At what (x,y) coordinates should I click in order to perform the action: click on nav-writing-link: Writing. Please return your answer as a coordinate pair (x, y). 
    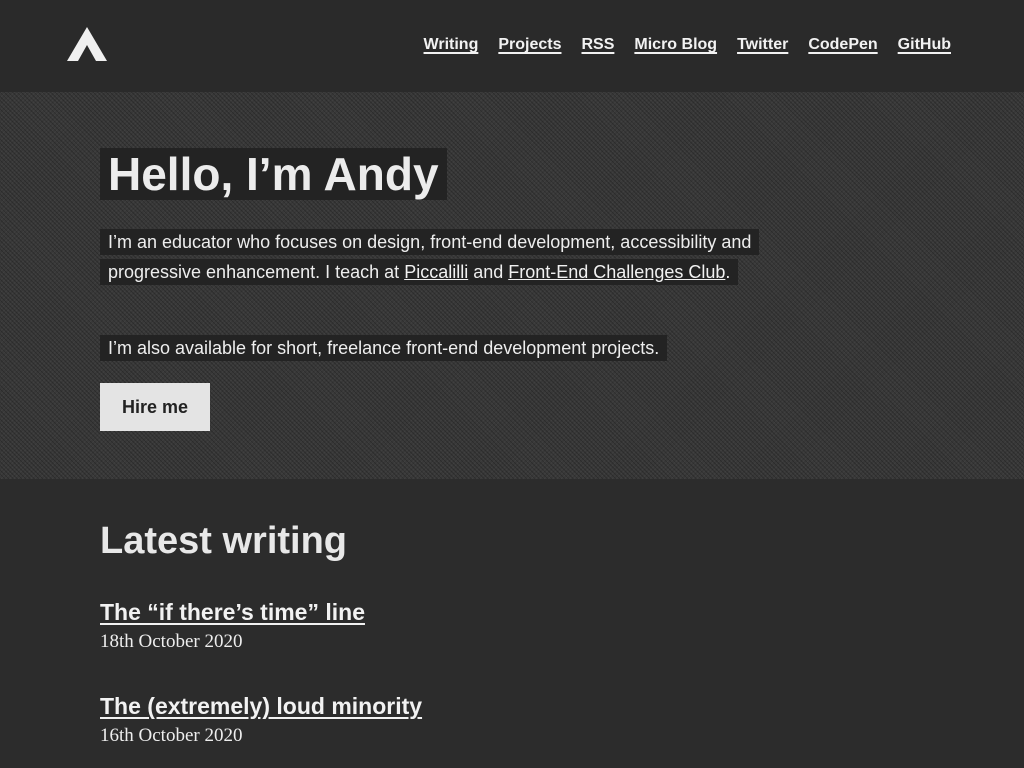
    Looking at the image, I should click on (451, 44).